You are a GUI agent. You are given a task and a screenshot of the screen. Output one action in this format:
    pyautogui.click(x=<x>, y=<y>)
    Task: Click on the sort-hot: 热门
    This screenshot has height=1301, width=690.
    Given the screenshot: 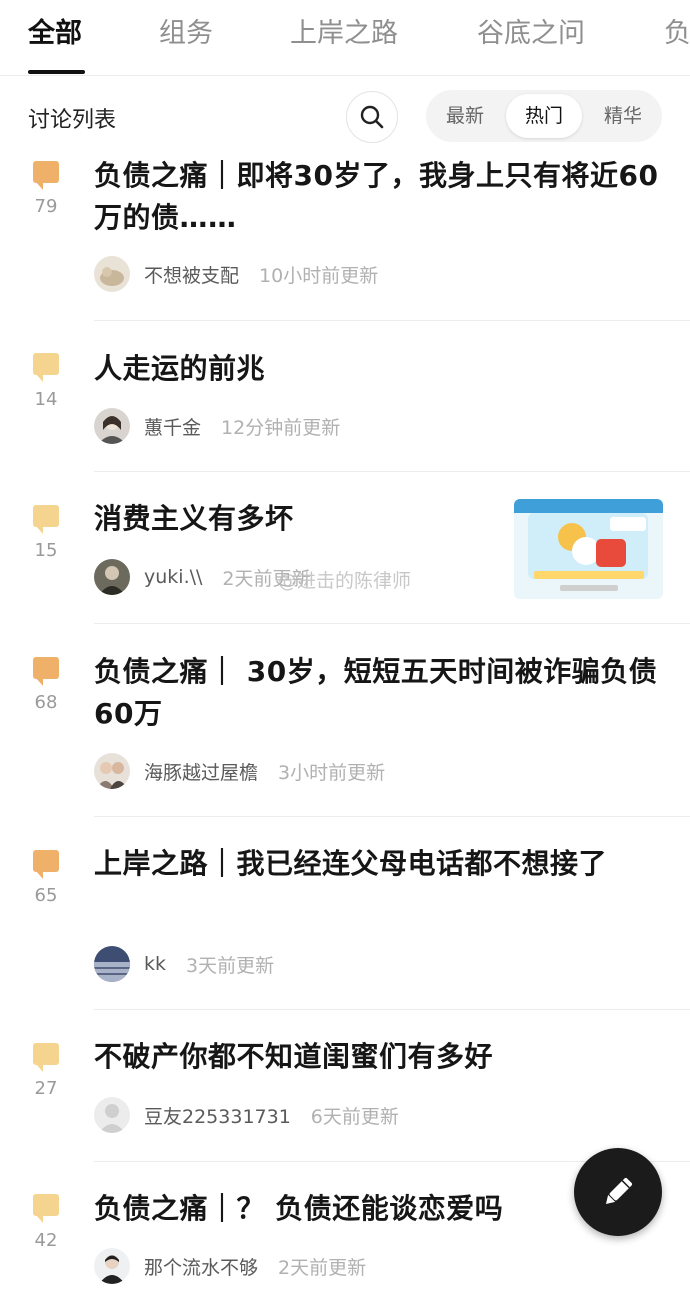 What is the action you would take?
    pyautogui.click(x=544, y=116)
    